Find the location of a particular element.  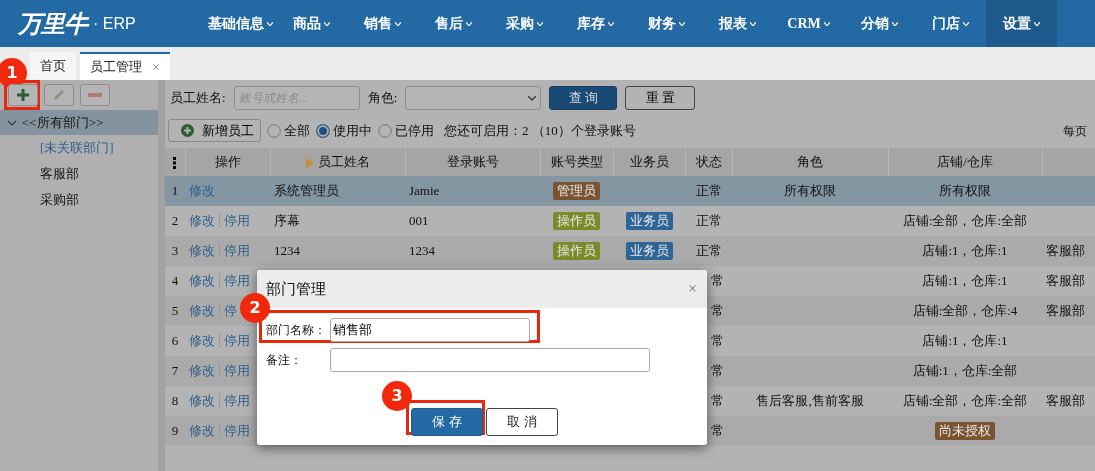

column-header: 角色 is located at coordinates (810, 162).